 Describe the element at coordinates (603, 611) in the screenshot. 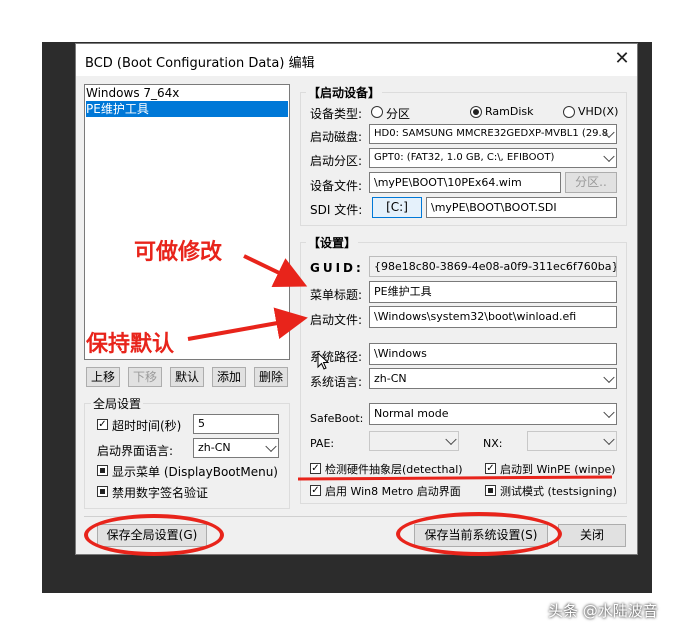

I see `watermark: 头条 @水陆波音` at that location.